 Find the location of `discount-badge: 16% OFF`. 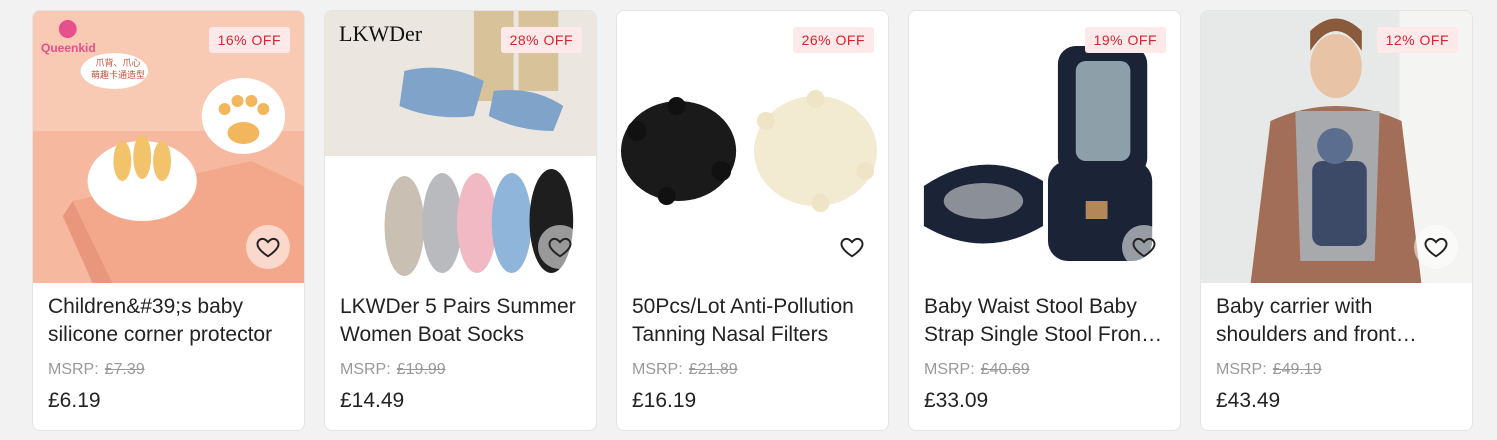

discount-badge: 16% OFF is located at coordinates (249, 40).